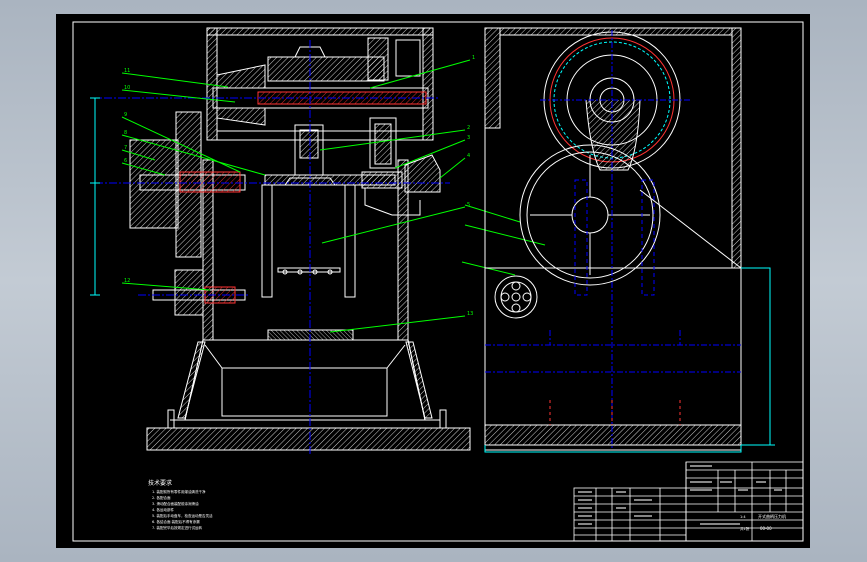 Image resolution: width=867 pixels, height=562 pixels. Describe the element at coordinates (182, 515) in the screenshot. I see `note-5: 5. 装配后手动盘车，检查运动是否灵活` at that location.